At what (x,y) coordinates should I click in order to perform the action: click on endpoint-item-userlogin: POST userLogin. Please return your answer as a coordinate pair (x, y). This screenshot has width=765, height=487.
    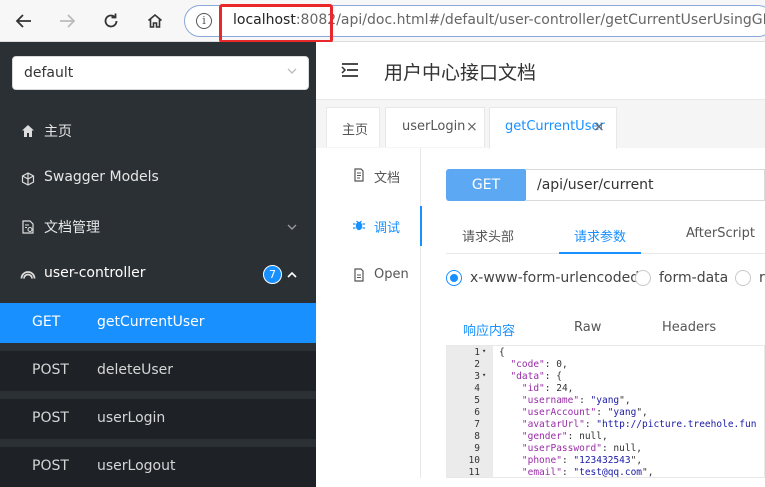
    Looking at the image, I should click on (158, 419).